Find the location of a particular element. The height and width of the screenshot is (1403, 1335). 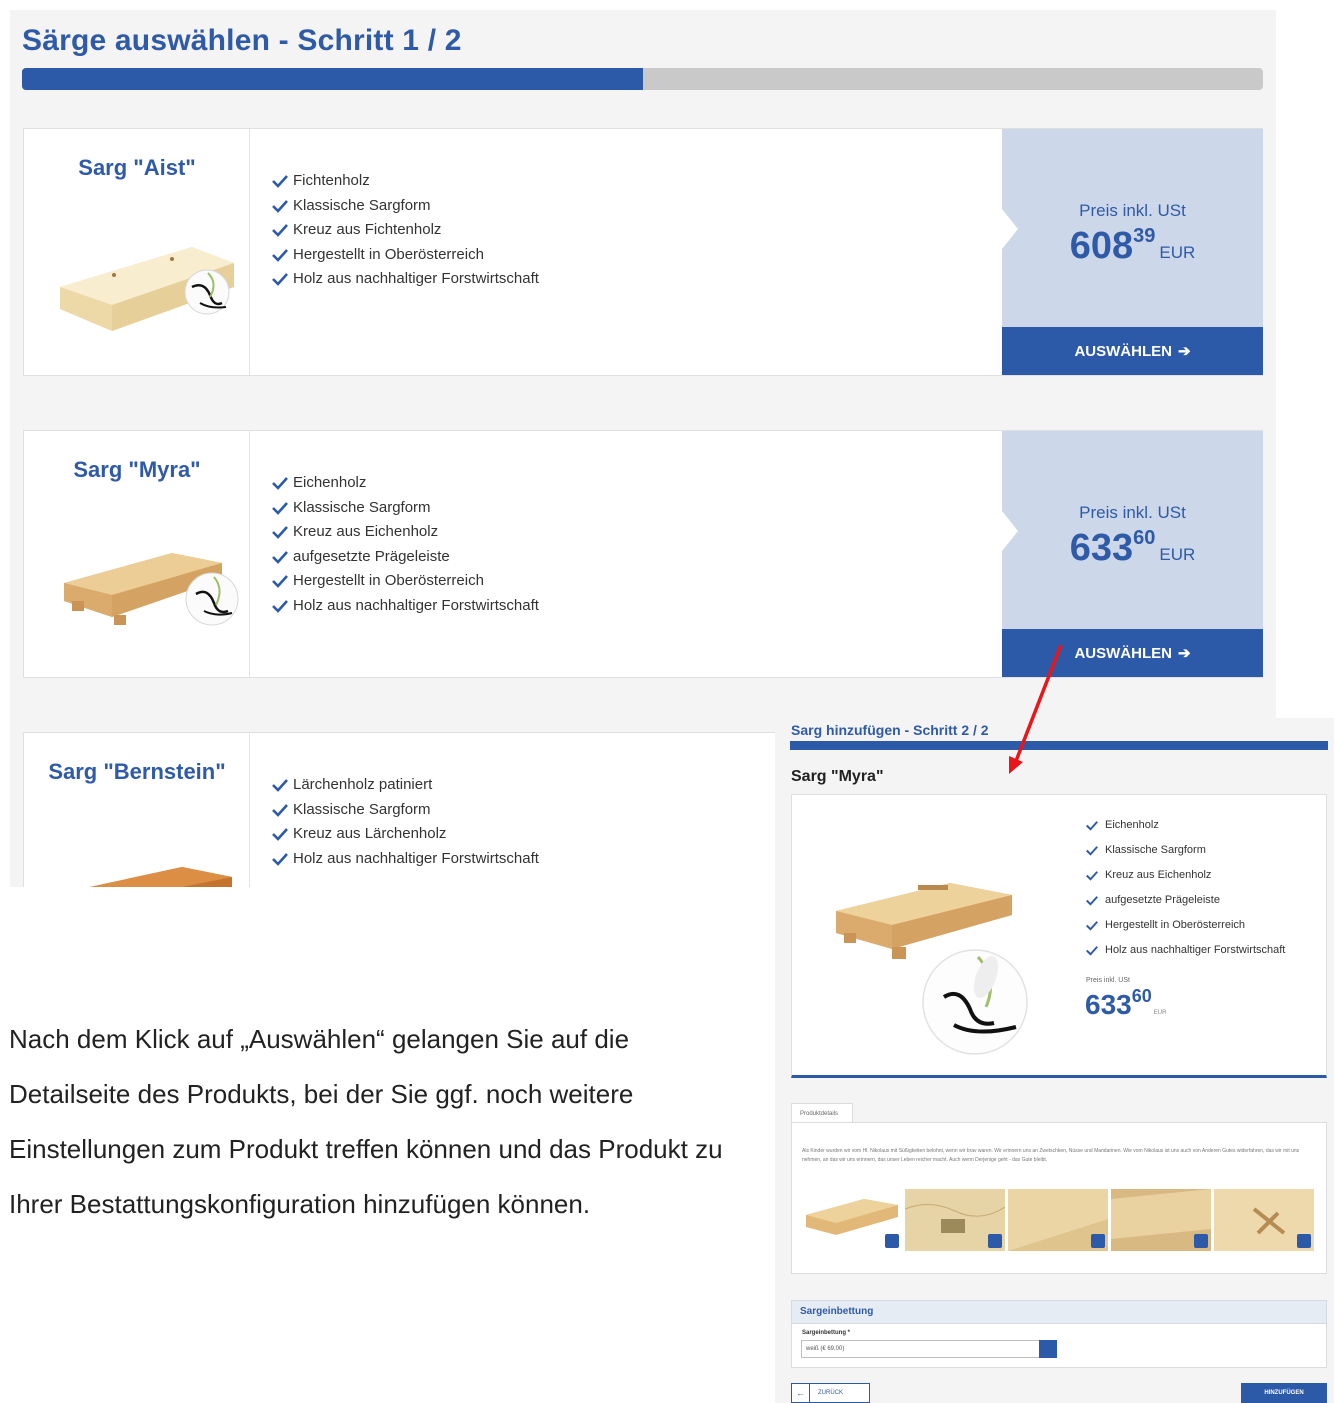

arrow-left-icon: ← is located at coordinates (803, 1393).